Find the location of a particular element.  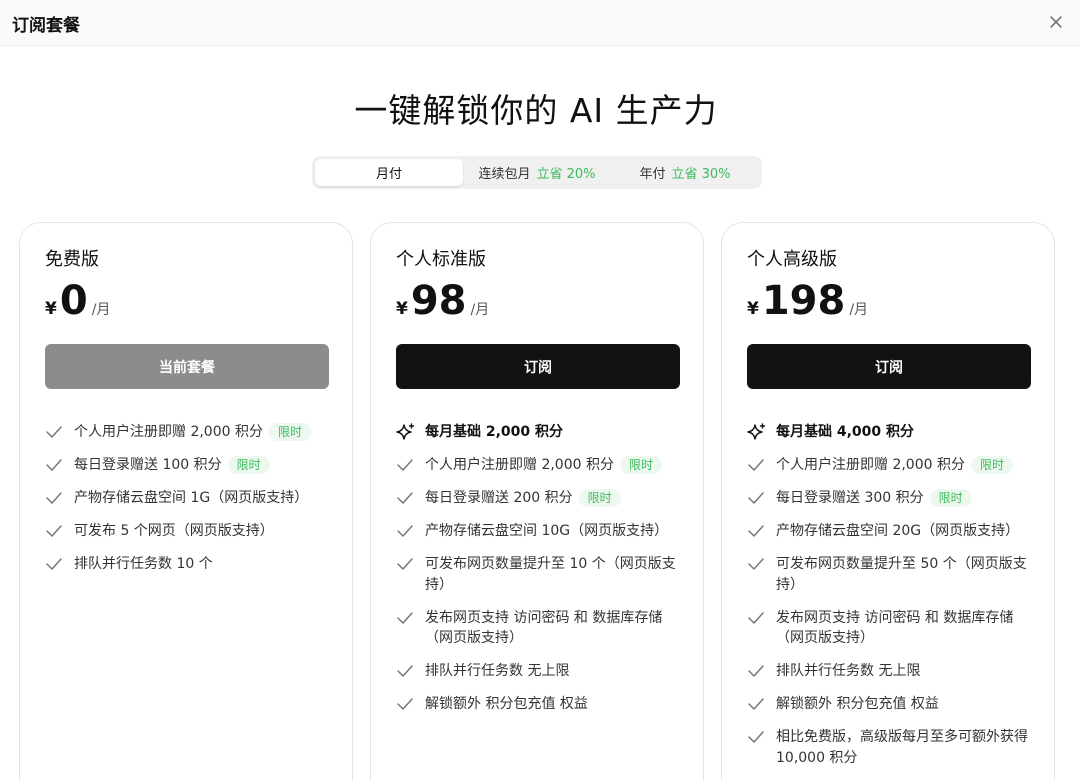

feature-item: 排队并行任务数 10 个 is located at coordinates (190, 564).